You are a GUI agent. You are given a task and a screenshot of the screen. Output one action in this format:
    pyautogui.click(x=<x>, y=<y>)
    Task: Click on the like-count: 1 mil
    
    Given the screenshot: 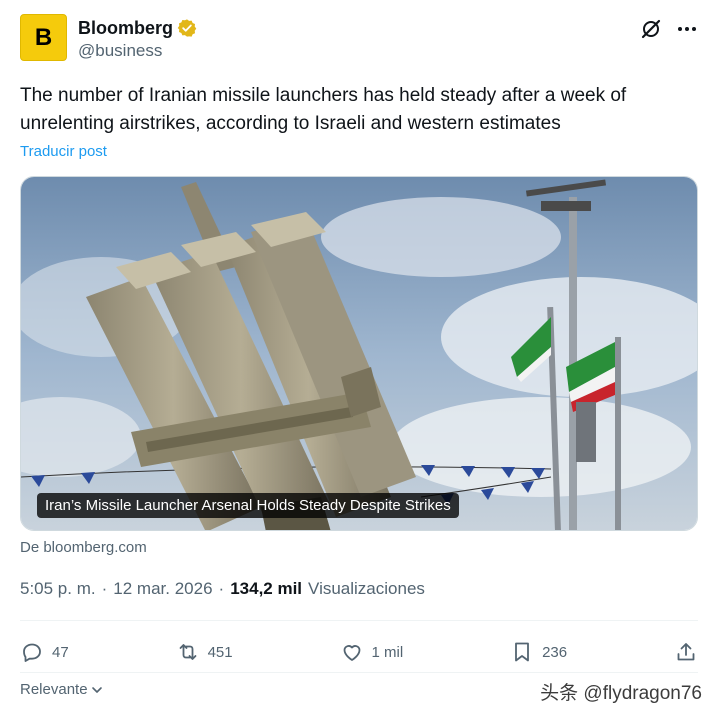 What is the action you would take?
    pyautogui.click(x=387, y=652)
    